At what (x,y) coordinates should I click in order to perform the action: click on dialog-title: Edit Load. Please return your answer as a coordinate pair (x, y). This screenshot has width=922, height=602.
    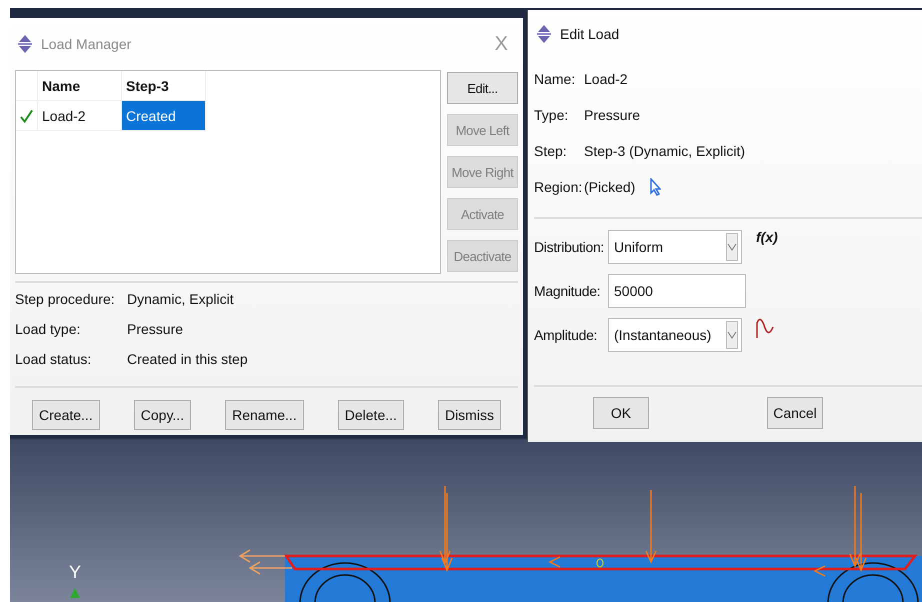
    Looking at the image, I should click on (590, 34).